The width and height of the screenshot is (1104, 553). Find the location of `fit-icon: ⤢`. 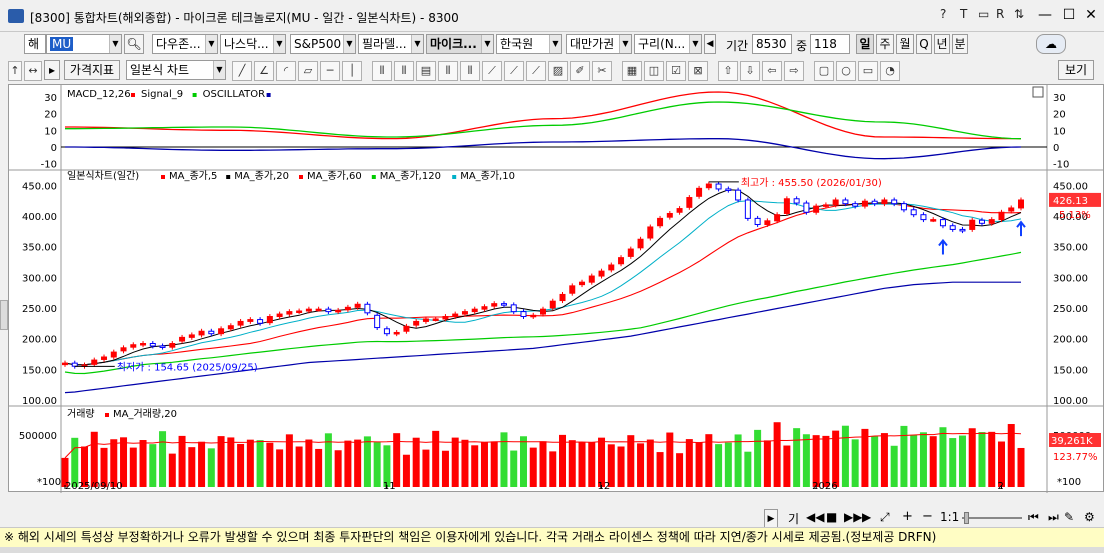

fit-icon: ⤢ is located at coordinates (885, 517).